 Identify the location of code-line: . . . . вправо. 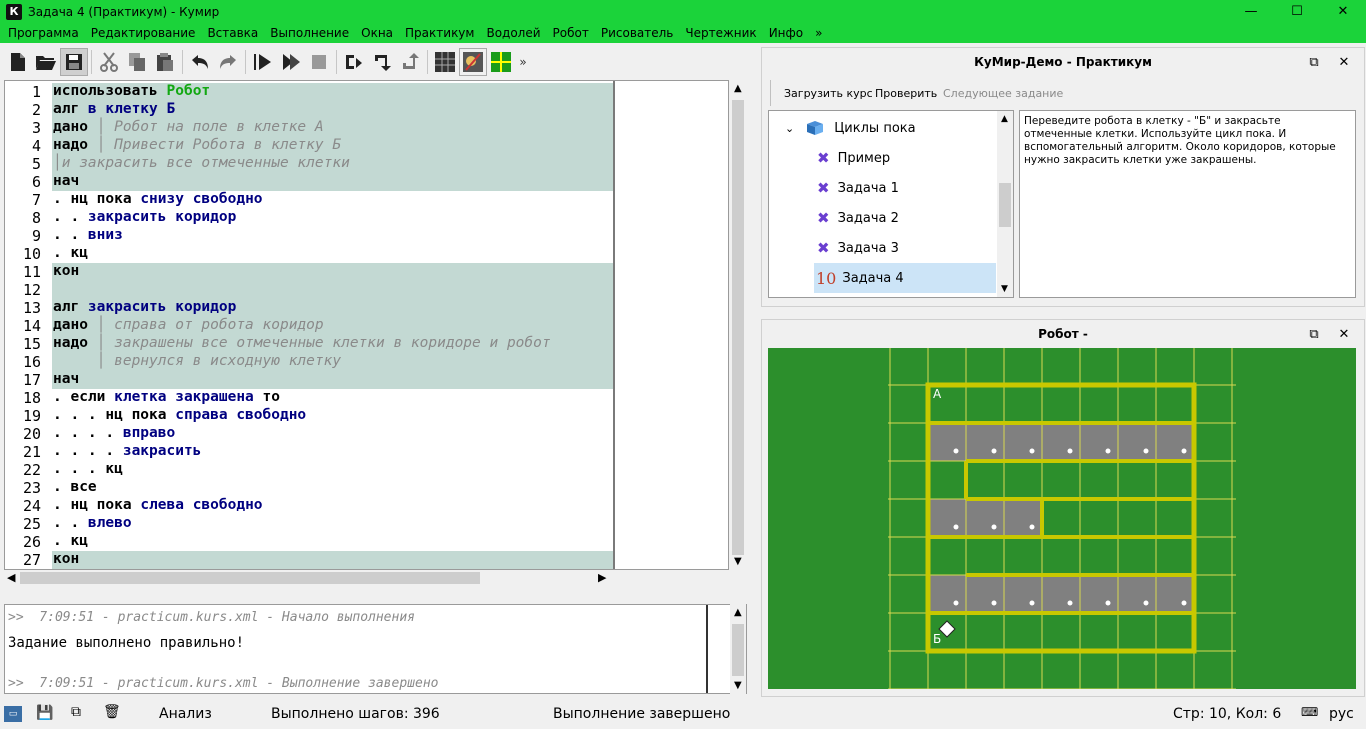
(332, 434).